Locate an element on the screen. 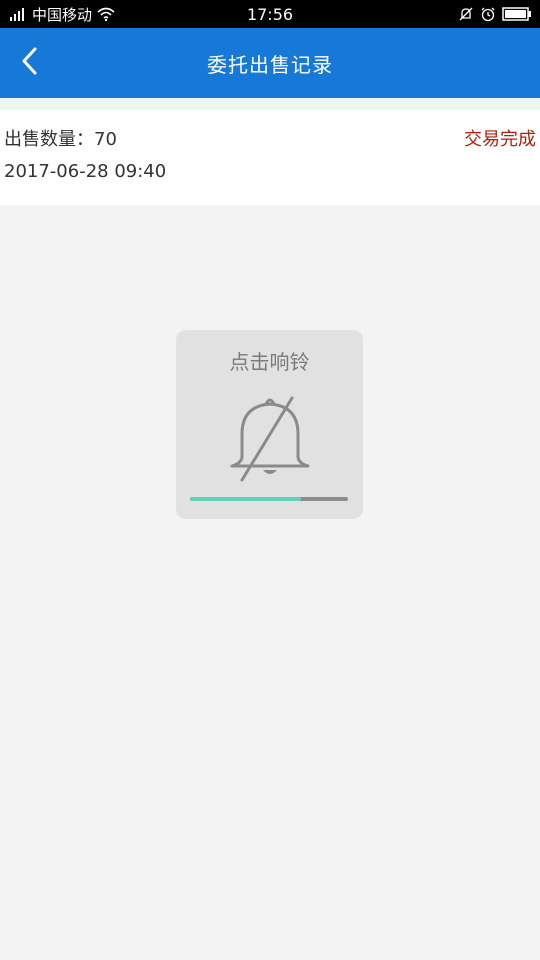 Image resolution: width=540 pixels, height=960 pixels. page-title: 委托出售记录 is located at coordinates (270, 64).